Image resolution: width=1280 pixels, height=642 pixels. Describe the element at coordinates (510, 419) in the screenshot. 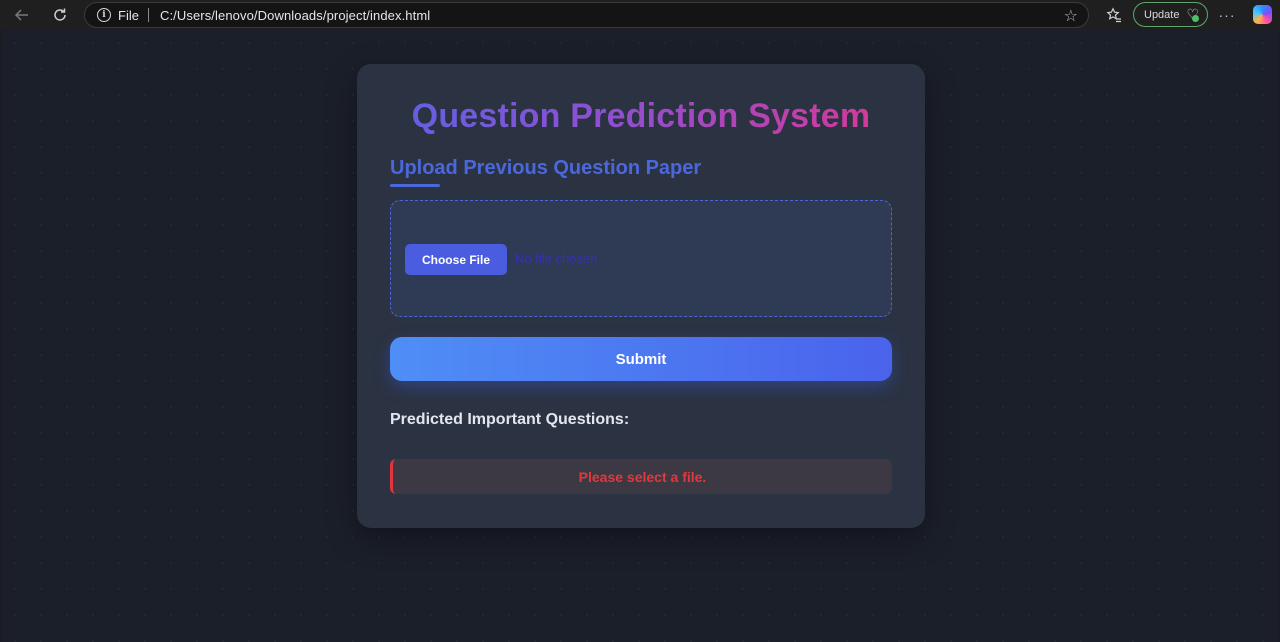

I see `results-heading: Predicted Important Questions:` at that location.